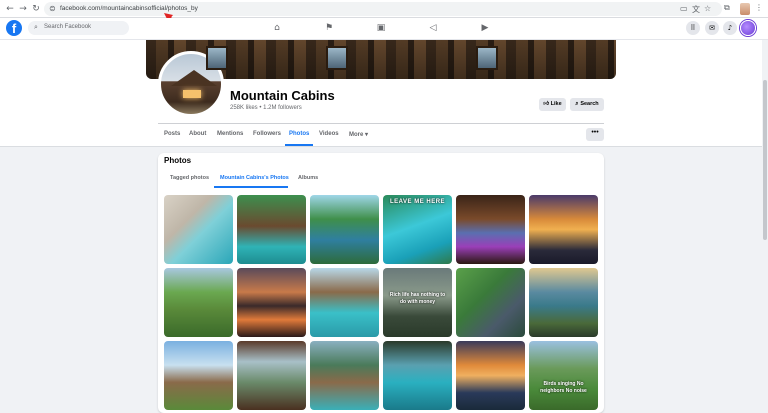 The width and height of the screenshot is (768, 413). Describe the element at coordinates (299, 145) in the screenshot. I see `active-tab-indicator` at that location.